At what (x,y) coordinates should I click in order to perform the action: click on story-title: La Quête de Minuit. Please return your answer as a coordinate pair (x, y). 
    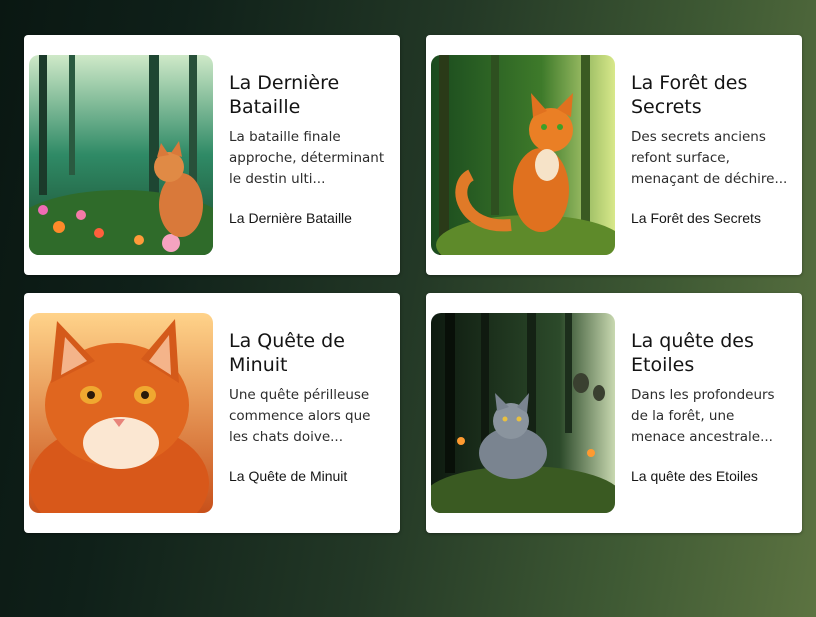
    Looking at the image, I should click on (287, 353).